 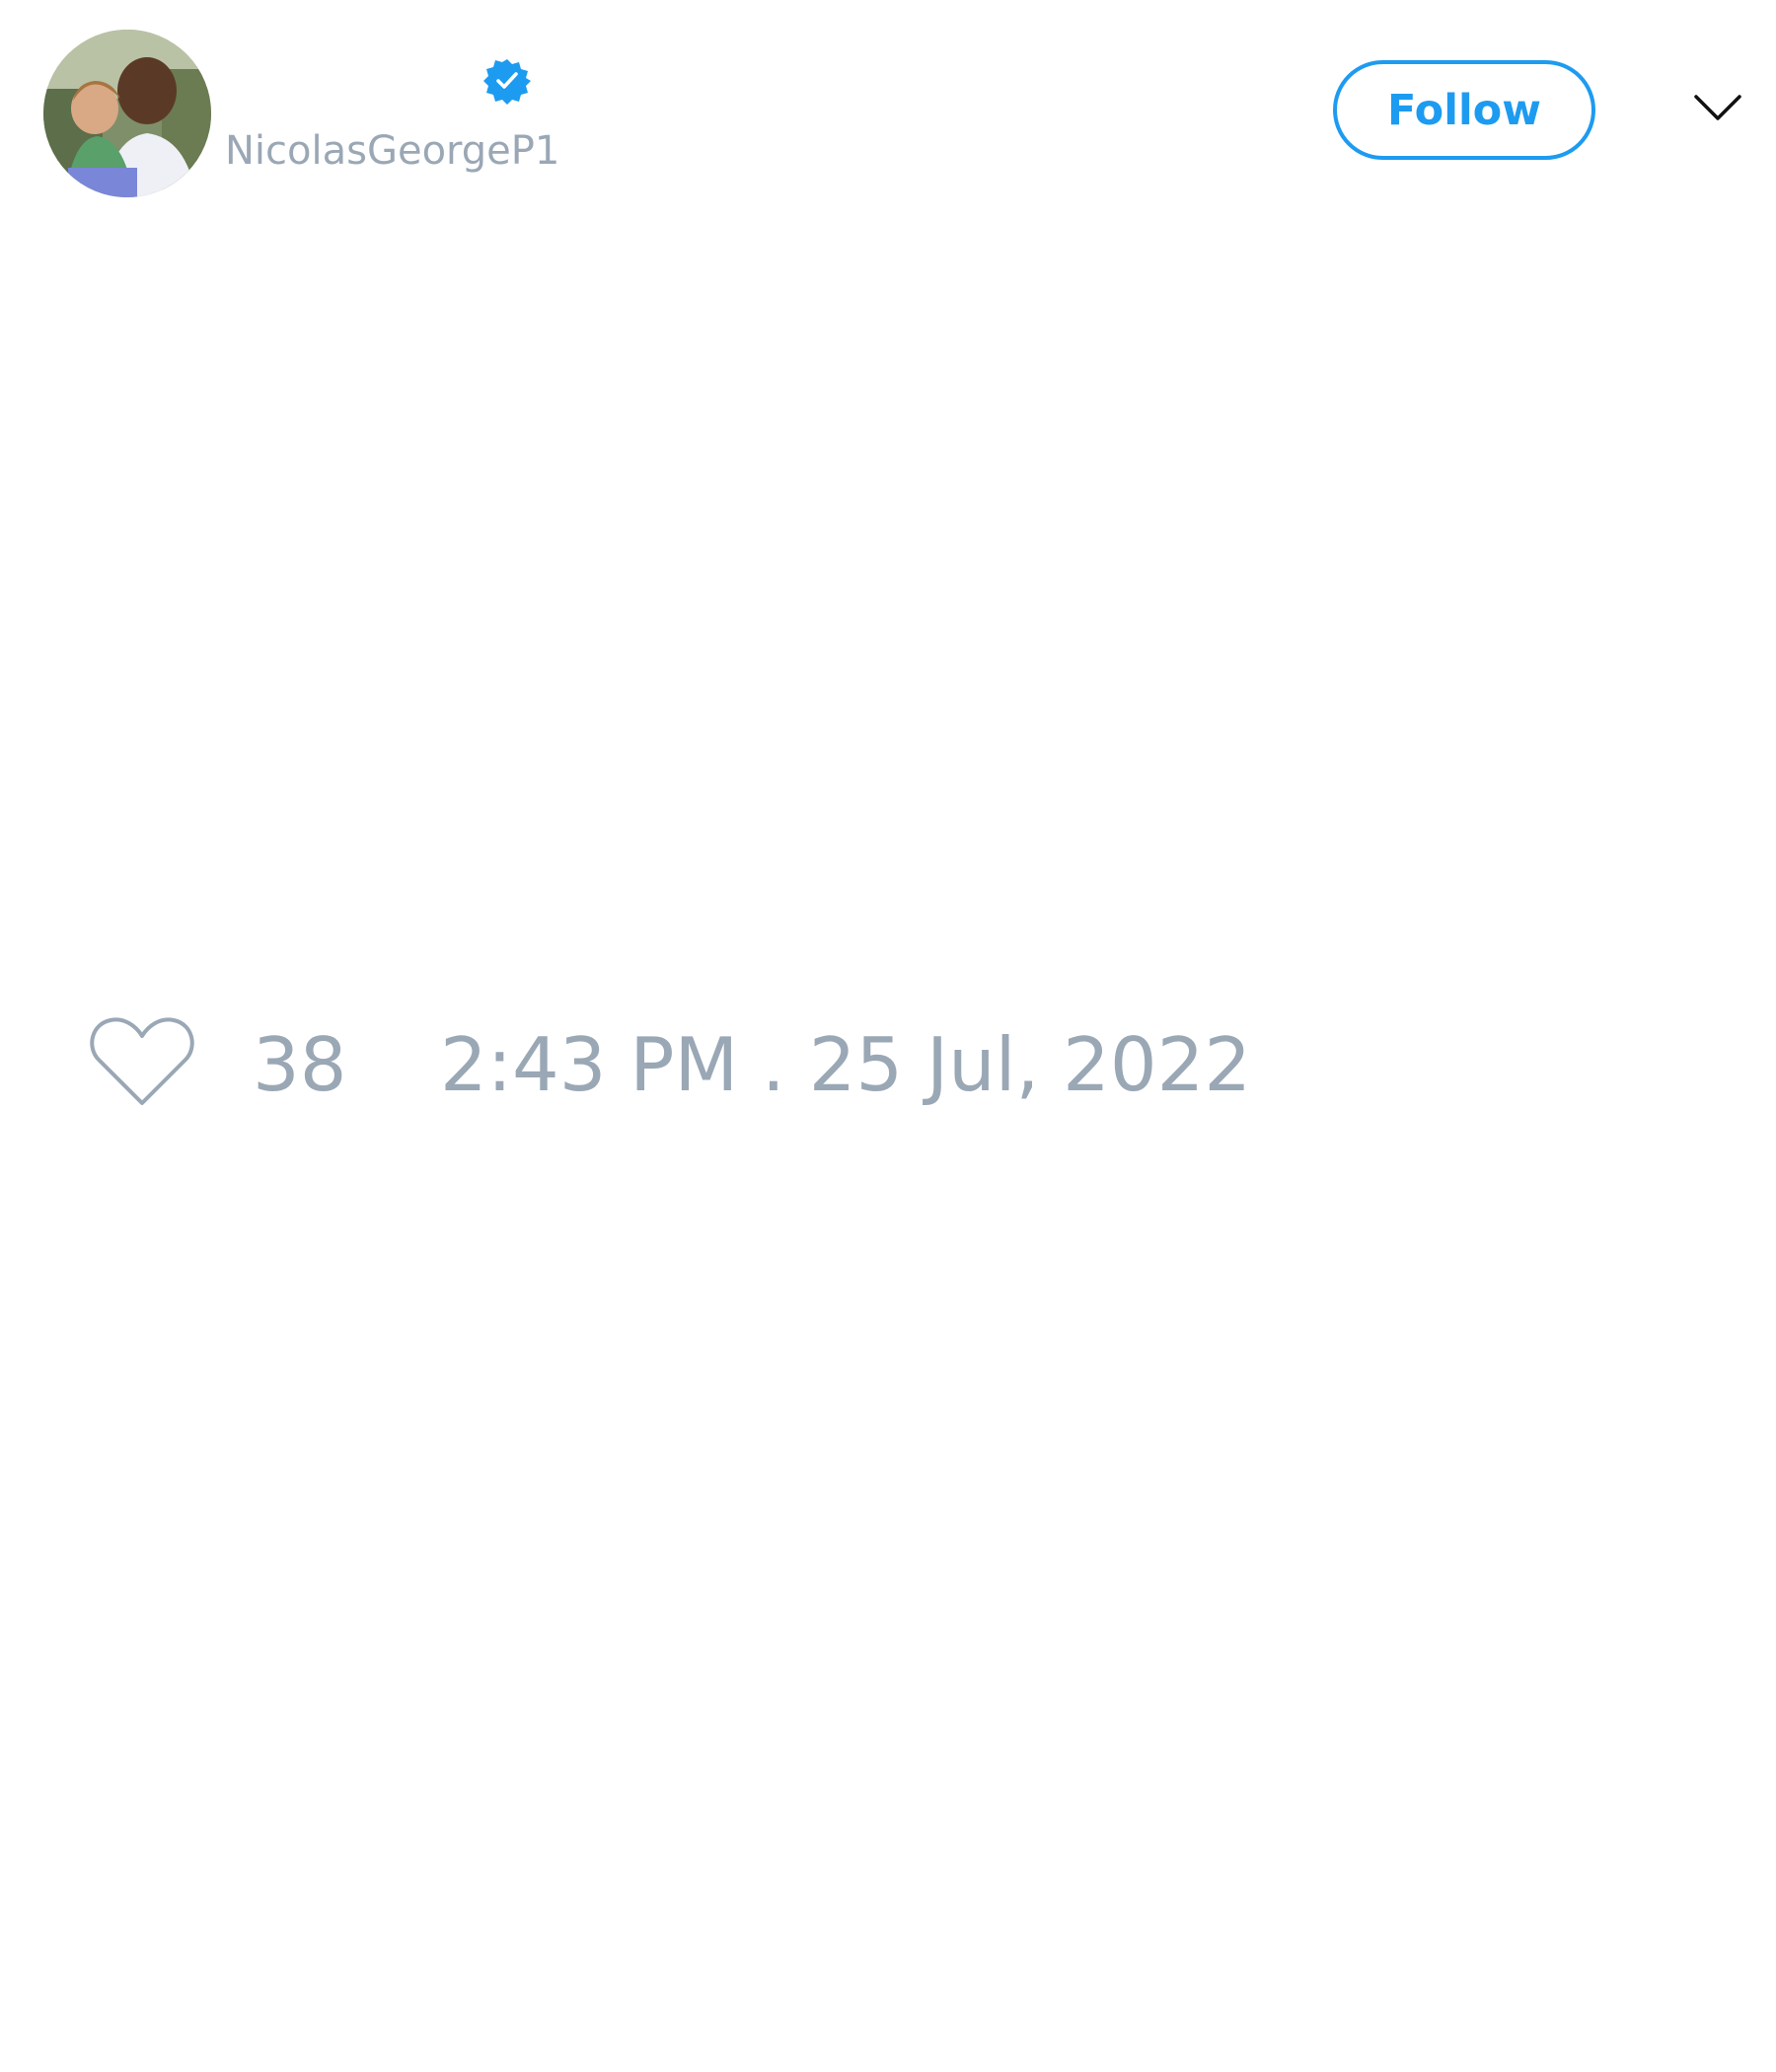 What do you see at coordinates (846, 1064) in the screenshot?
I see `tweet-timestamp: 2:43 PM . 25 Jul, 2022` at bounding box center [846, 1064].